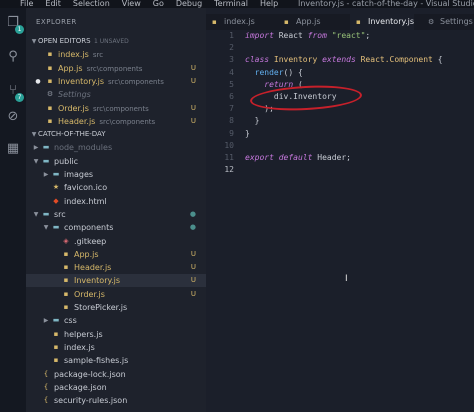 This screenshot has height=412, width=474. I want to click on code-token: import, so click(259, 35).